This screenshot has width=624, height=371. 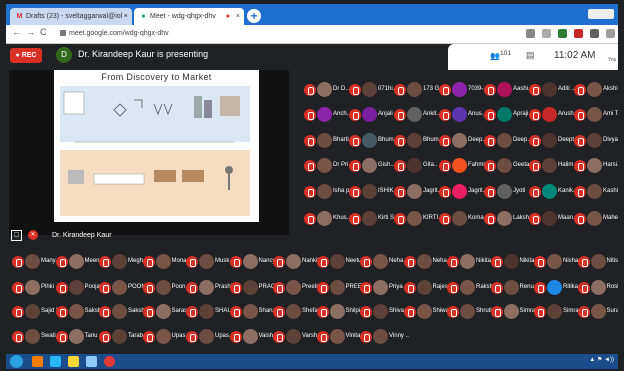 I want to click on participant-tile: Gish.., so click(x=370, y=167).